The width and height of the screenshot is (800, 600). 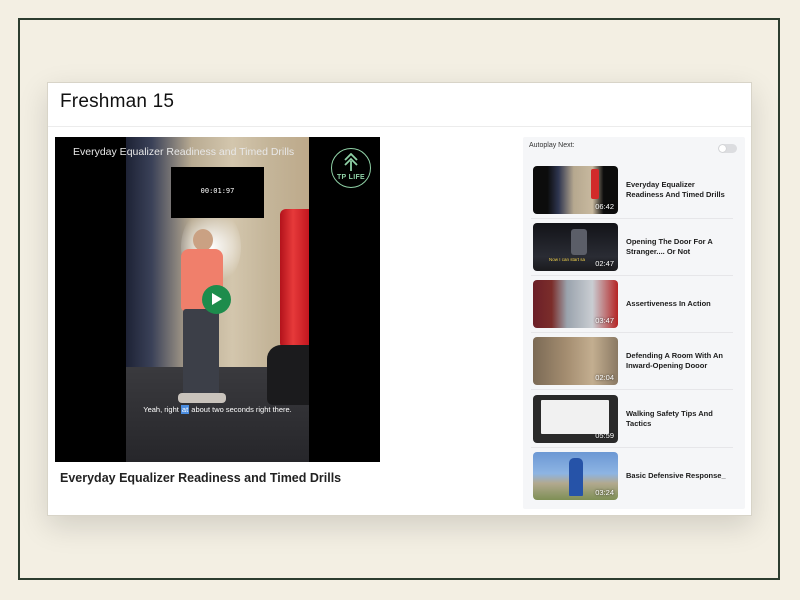 What do you see at coordinates (575, 361) in the screenshot?
I see `video-thumbnail: 02:04` at bounding box center [575, 361].